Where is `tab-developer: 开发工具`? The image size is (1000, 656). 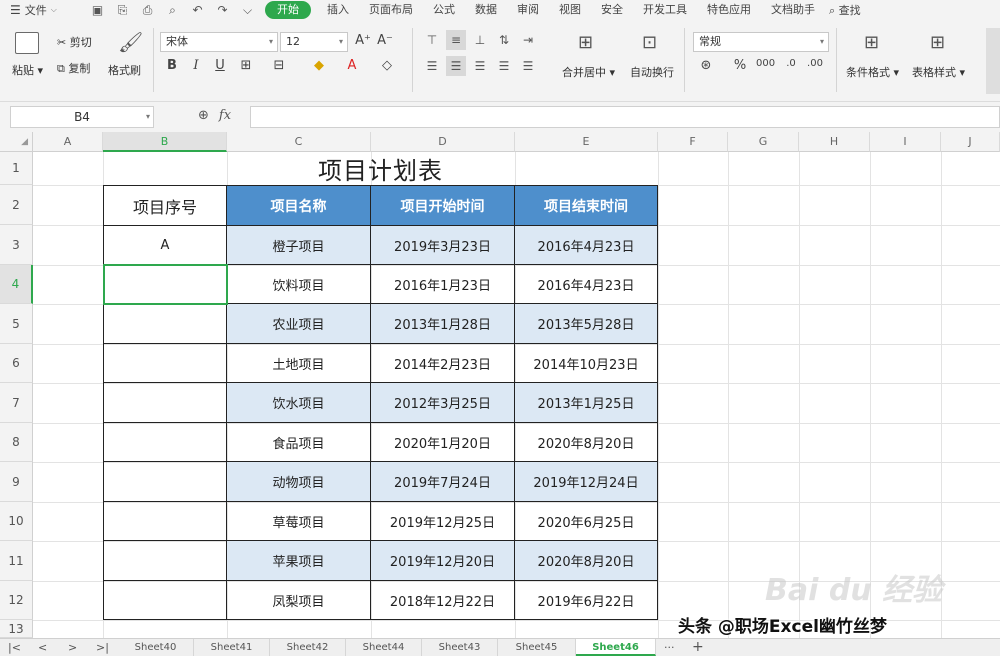 tab-developer: 开发工具 is located at coordinates (665, 10).